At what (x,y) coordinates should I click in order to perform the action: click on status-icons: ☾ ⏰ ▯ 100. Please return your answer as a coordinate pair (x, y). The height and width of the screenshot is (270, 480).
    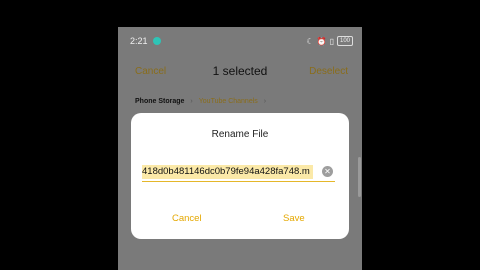
    Looking at the image, I should click on (329, 41).